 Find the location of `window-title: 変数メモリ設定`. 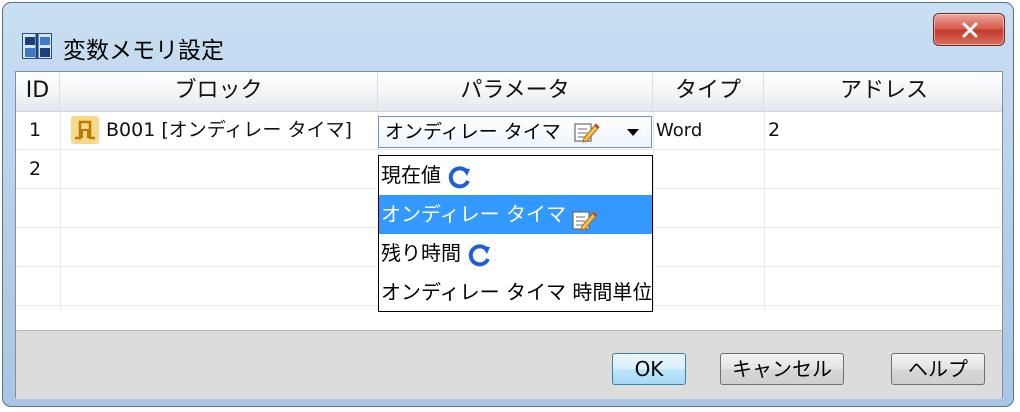

window-title: 変数メモリ設定 is located at coordinates (143, 51).